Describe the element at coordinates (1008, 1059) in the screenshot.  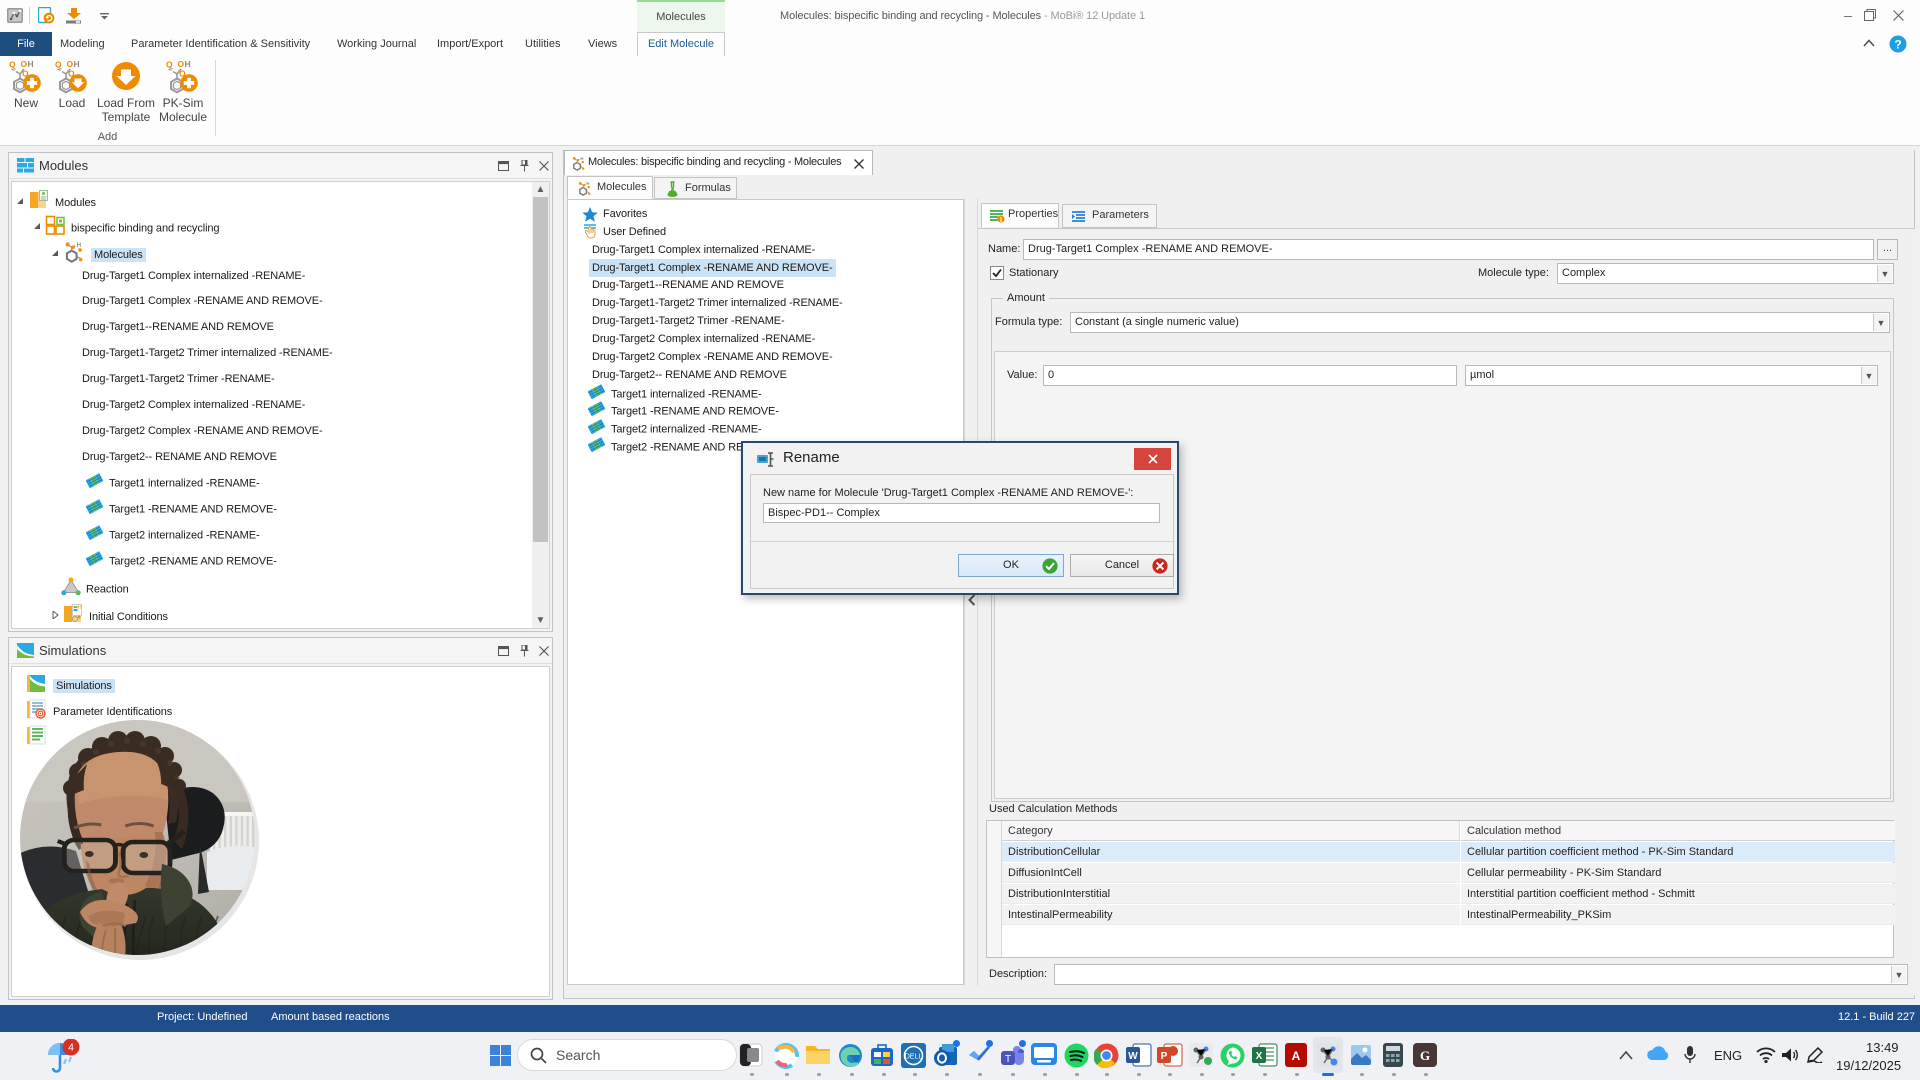
I see `svg-text: T` at that location.